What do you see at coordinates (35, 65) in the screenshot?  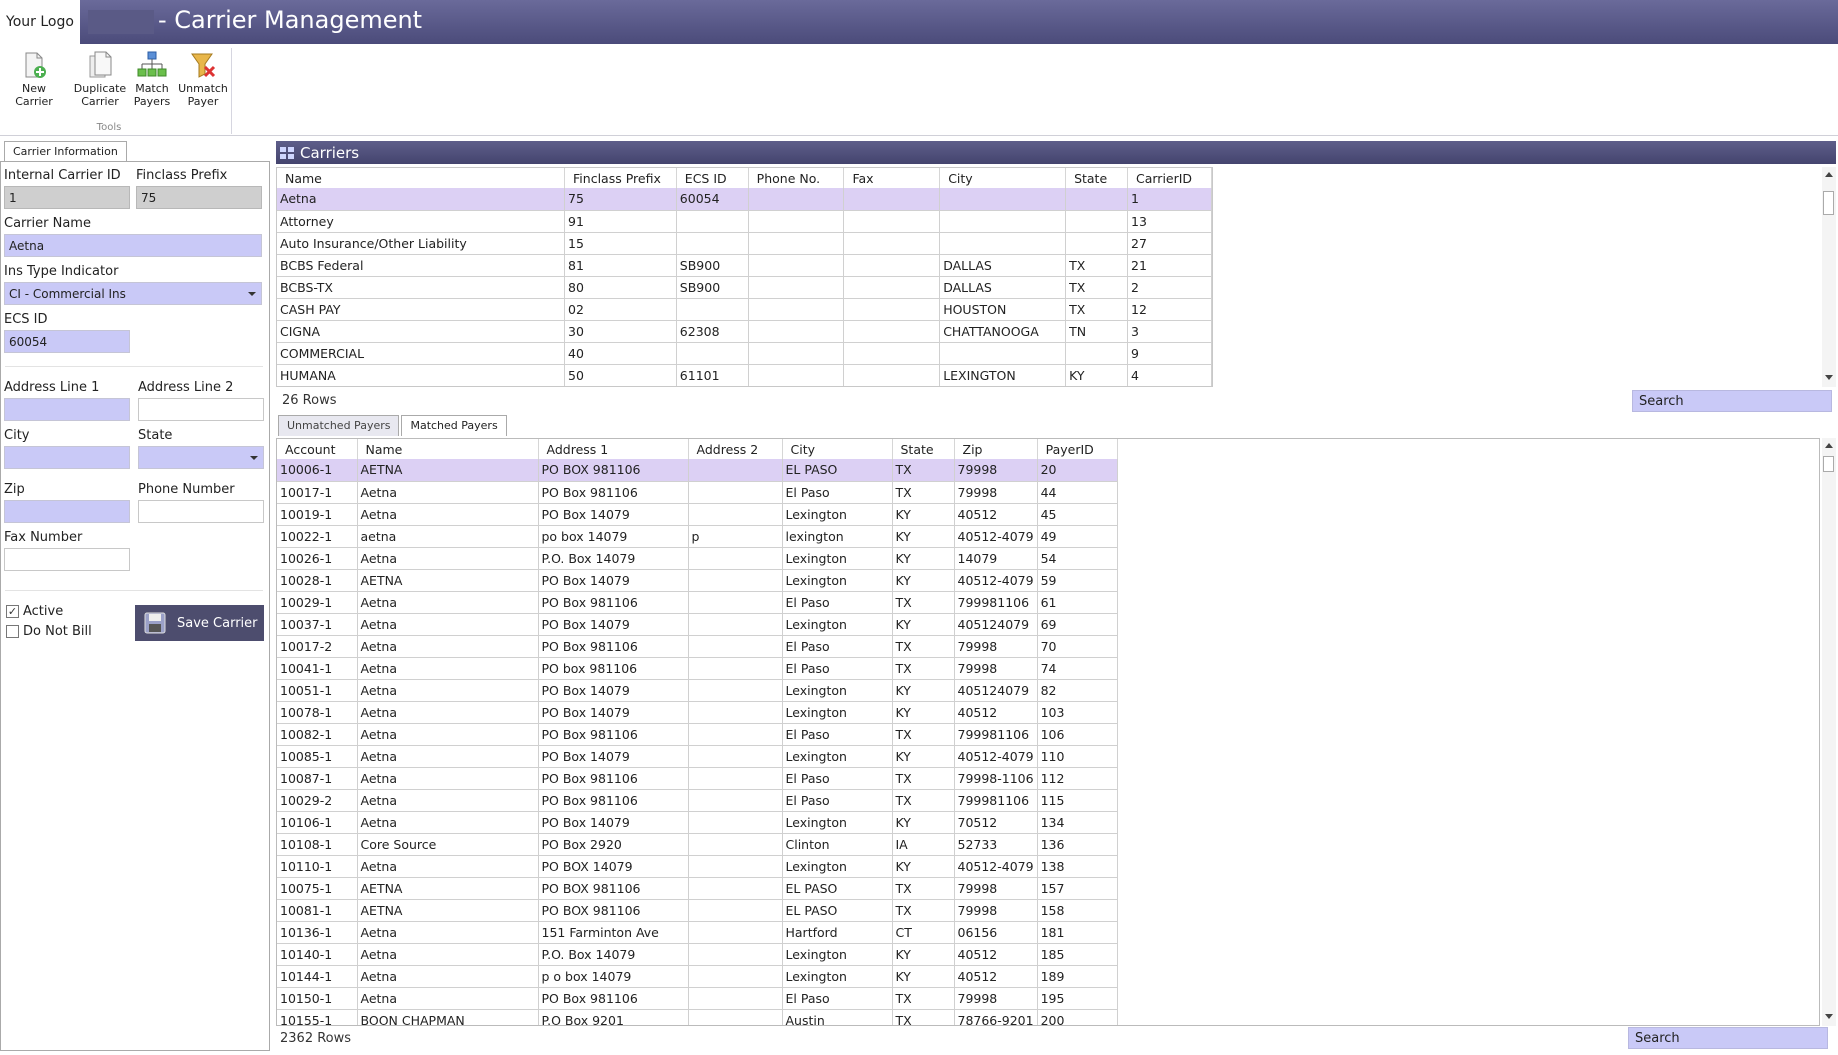 I see `new-document-icon` at bounding box center [35, 65].